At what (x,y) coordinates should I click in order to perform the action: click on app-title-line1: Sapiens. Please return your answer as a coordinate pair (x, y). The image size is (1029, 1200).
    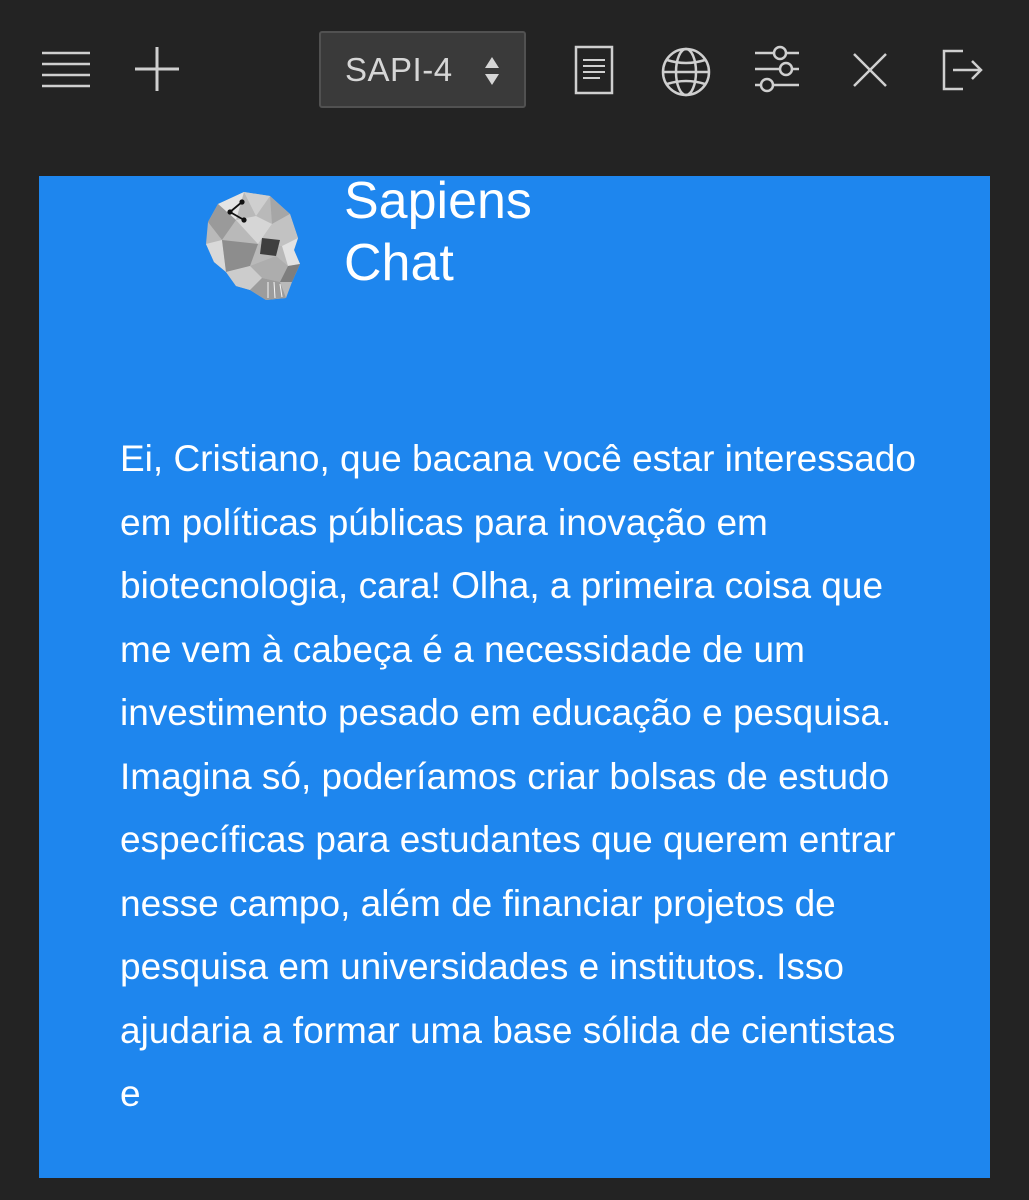
    Looking at the image, I should click on (438, 203).